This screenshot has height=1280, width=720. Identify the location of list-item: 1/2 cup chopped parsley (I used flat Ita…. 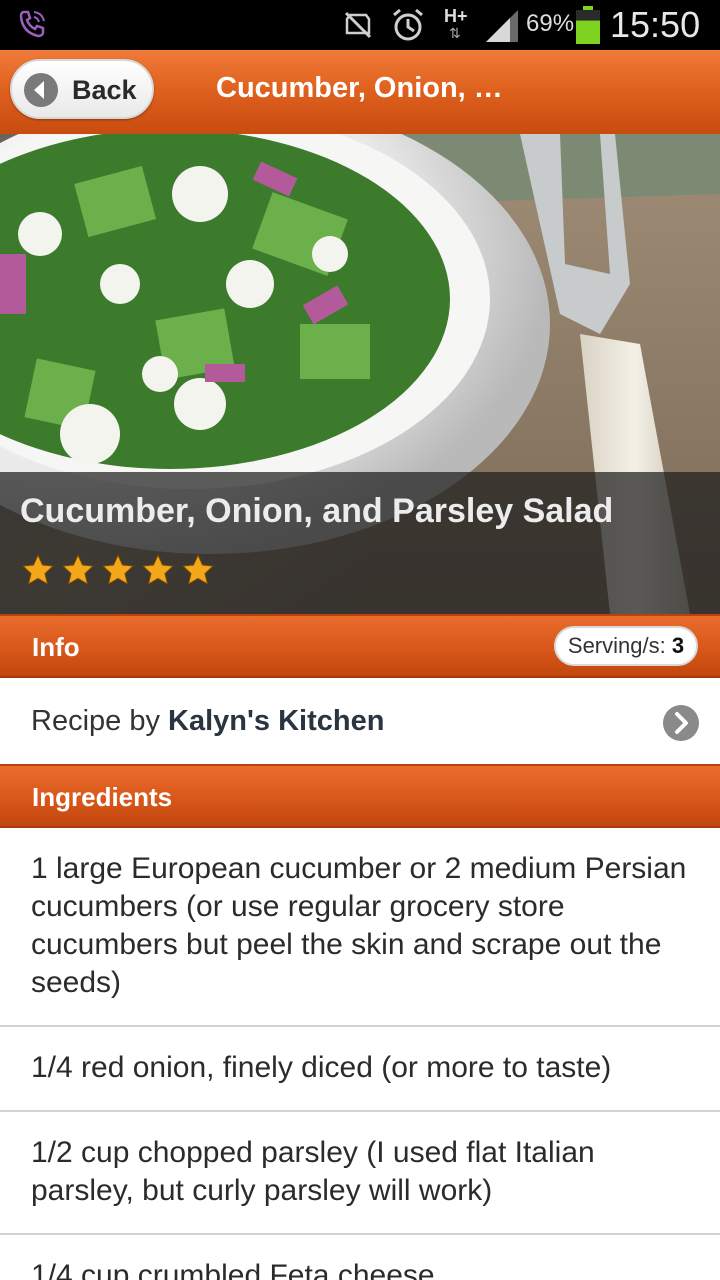
(360, 1173).